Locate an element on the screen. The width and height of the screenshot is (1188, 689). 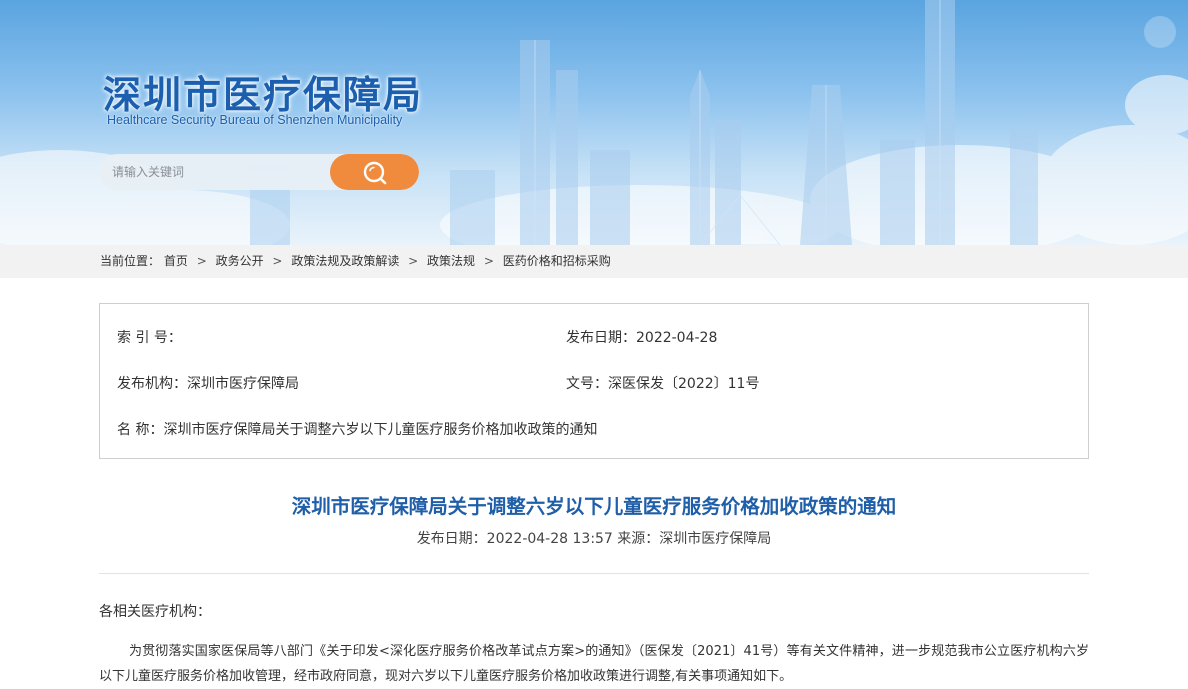
info-publish-date-label: 发布日期： is located at coordinates (601, 338).